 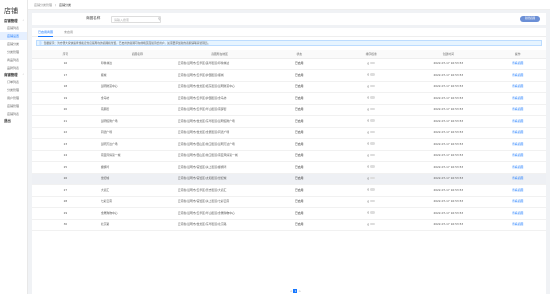 I want to click on cell-region: 云南省/昆明市/五华区/华山街道/金鹰购物中心, so click(x=219, y=213).